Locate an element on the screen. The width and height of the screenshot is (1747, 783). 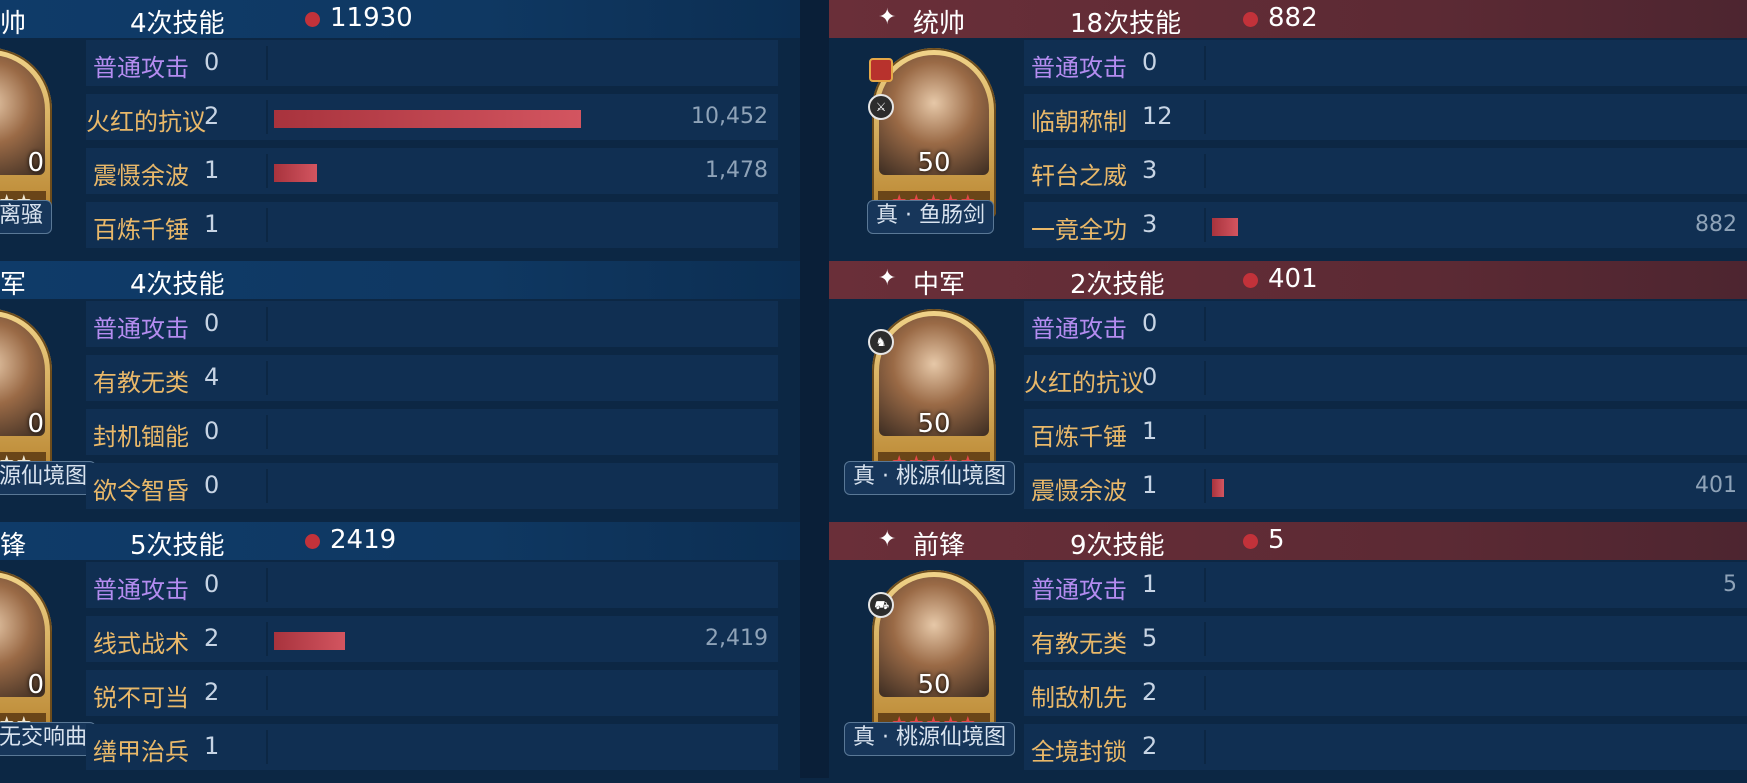
skill-count: 12 is located at coordinates (1157, 116).